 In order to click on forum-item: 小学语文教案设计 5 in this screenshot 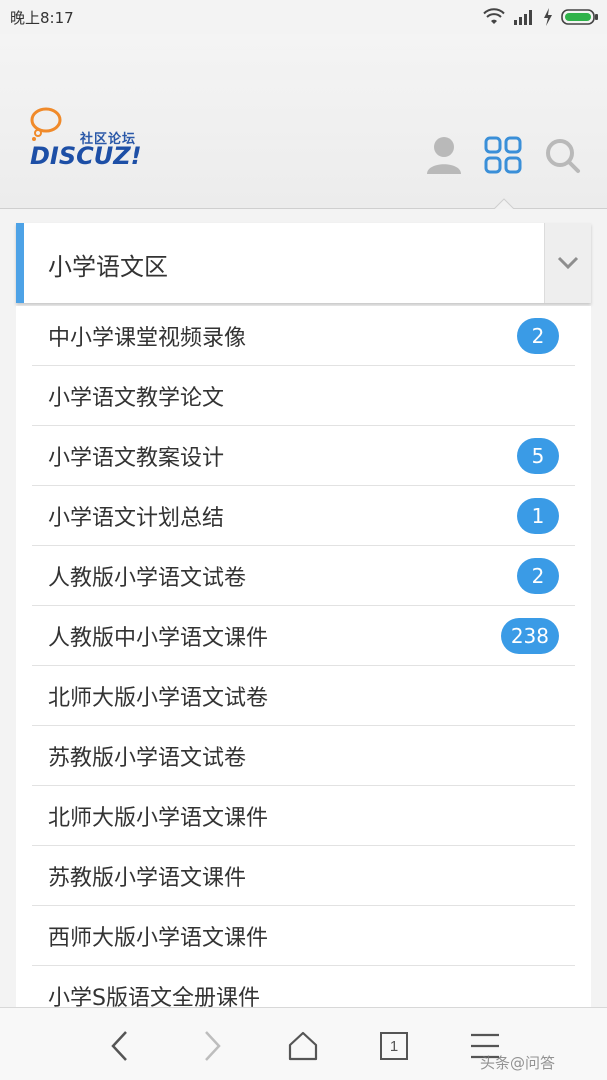, I will do `click(303, 456)`.